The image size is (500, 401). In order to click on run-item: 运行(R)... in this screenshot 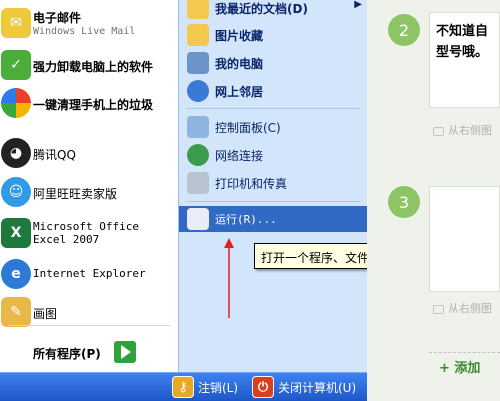, I will do `click(273, 219)`.